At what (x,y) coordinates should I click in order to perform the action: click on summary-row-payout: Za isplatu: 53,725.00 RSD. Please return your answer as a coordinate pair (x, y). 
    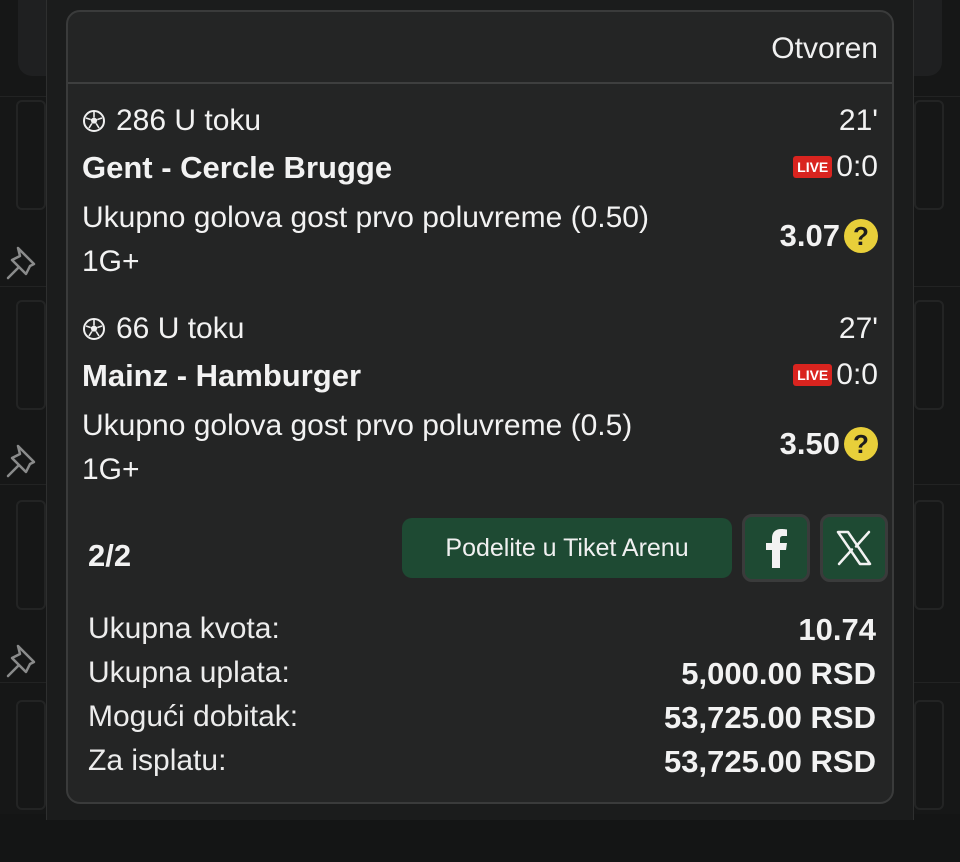
    Looking at the image, I should click on (482, 766).